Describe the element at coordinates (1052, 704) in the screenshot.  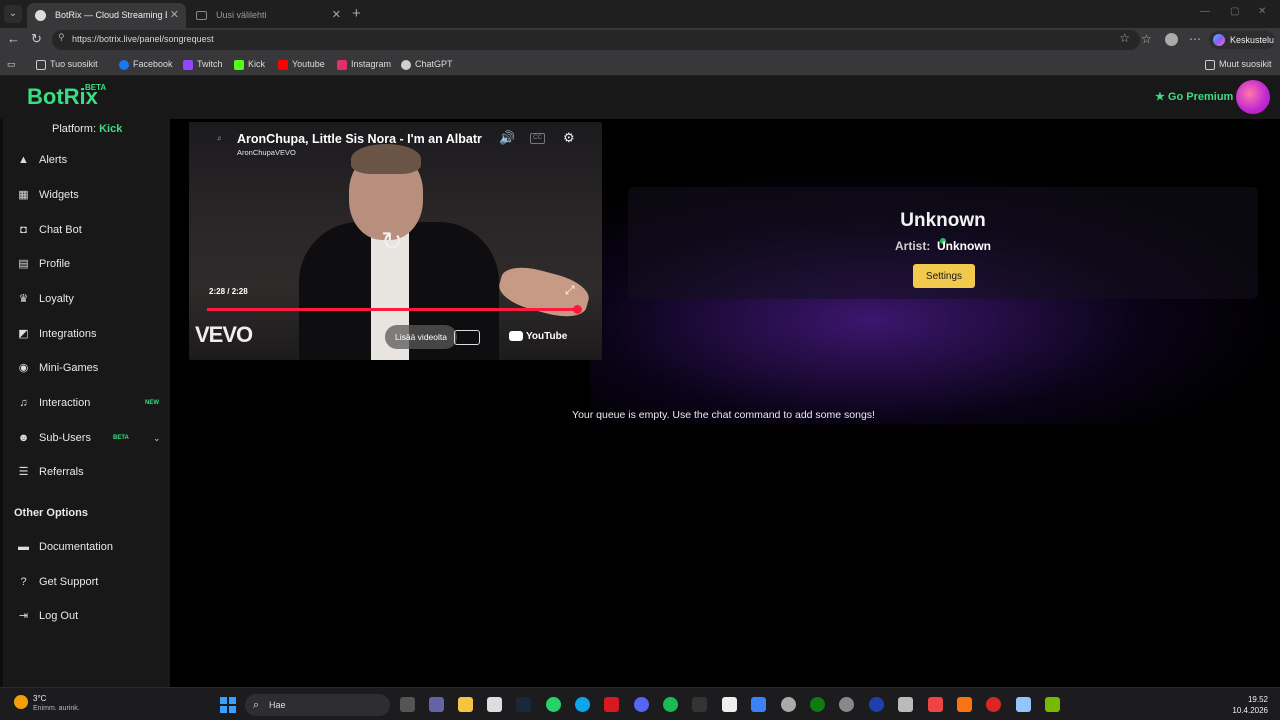
I see `nvidia-icon` at that location.